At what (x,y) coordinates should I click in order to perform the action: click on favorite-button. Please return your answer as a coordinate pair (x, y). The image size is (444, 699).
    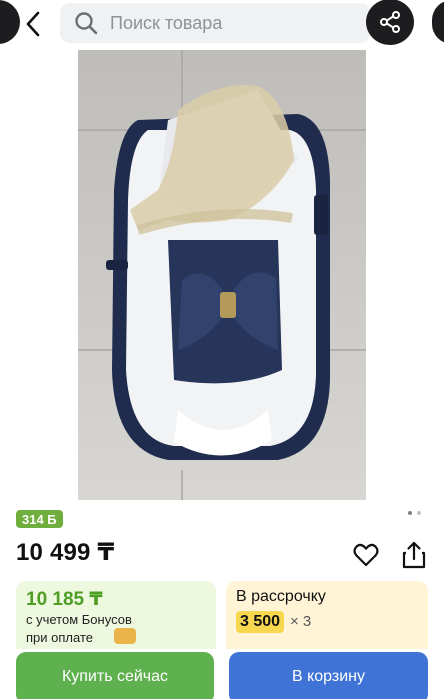
    Looking at the image, I should click on (366, 555).